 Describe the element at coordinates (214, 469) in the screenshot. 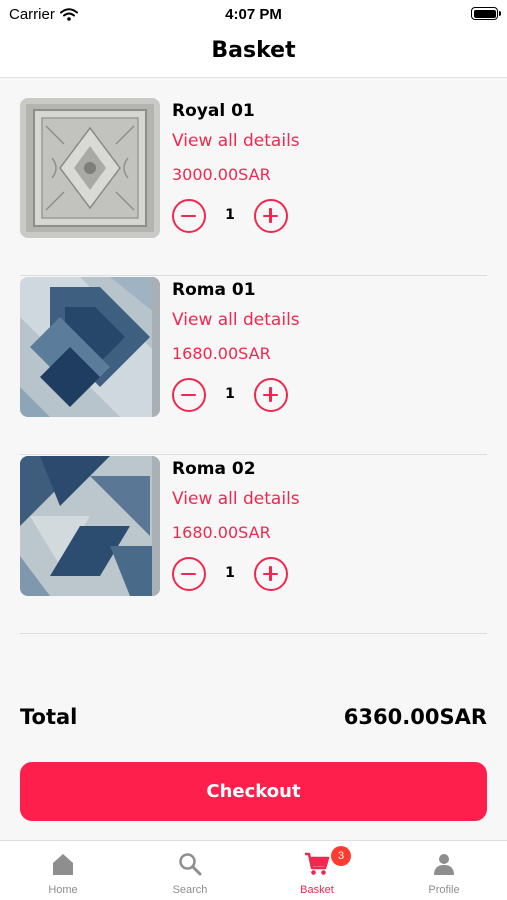

I see `product-name: Roma 02` at that location.